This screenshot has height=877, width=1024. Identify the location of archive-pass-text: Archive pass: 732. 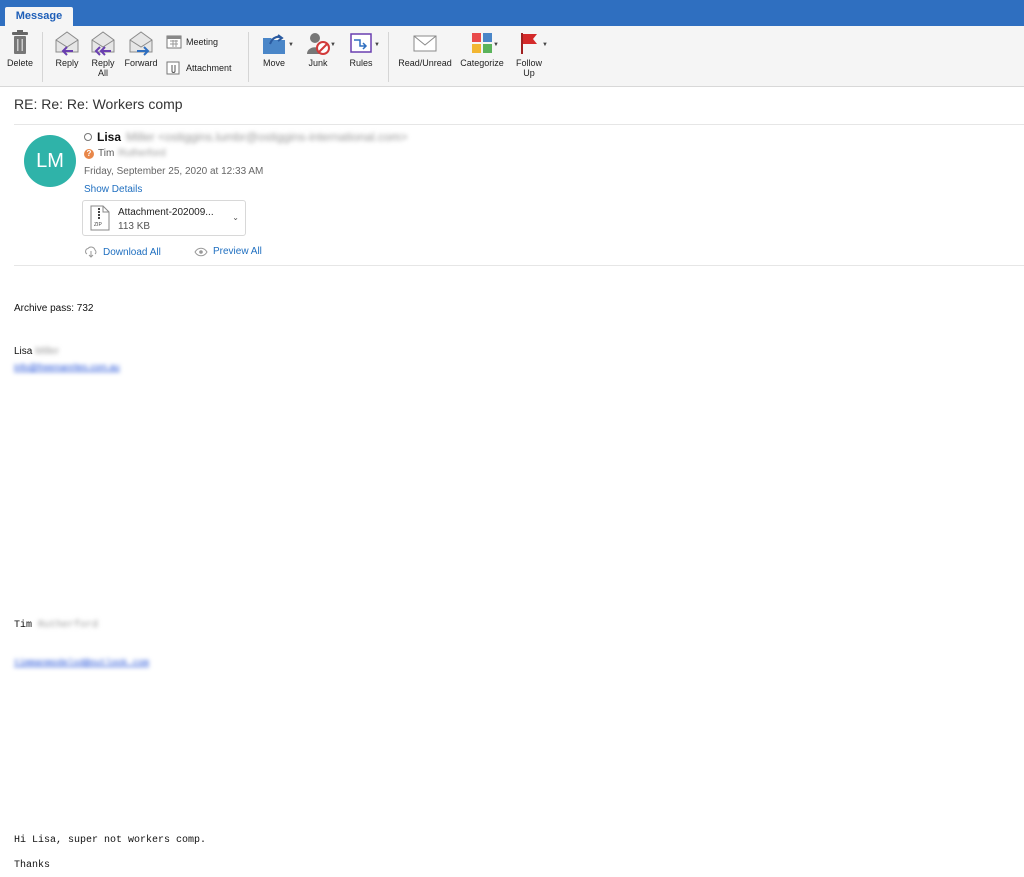
(54, 308).